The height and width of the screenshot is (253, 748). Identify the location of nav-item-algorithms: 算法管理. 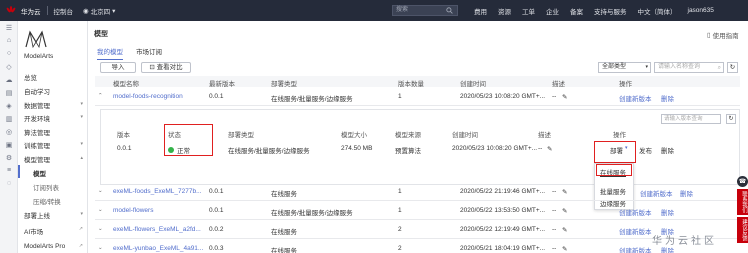
(37, 132).